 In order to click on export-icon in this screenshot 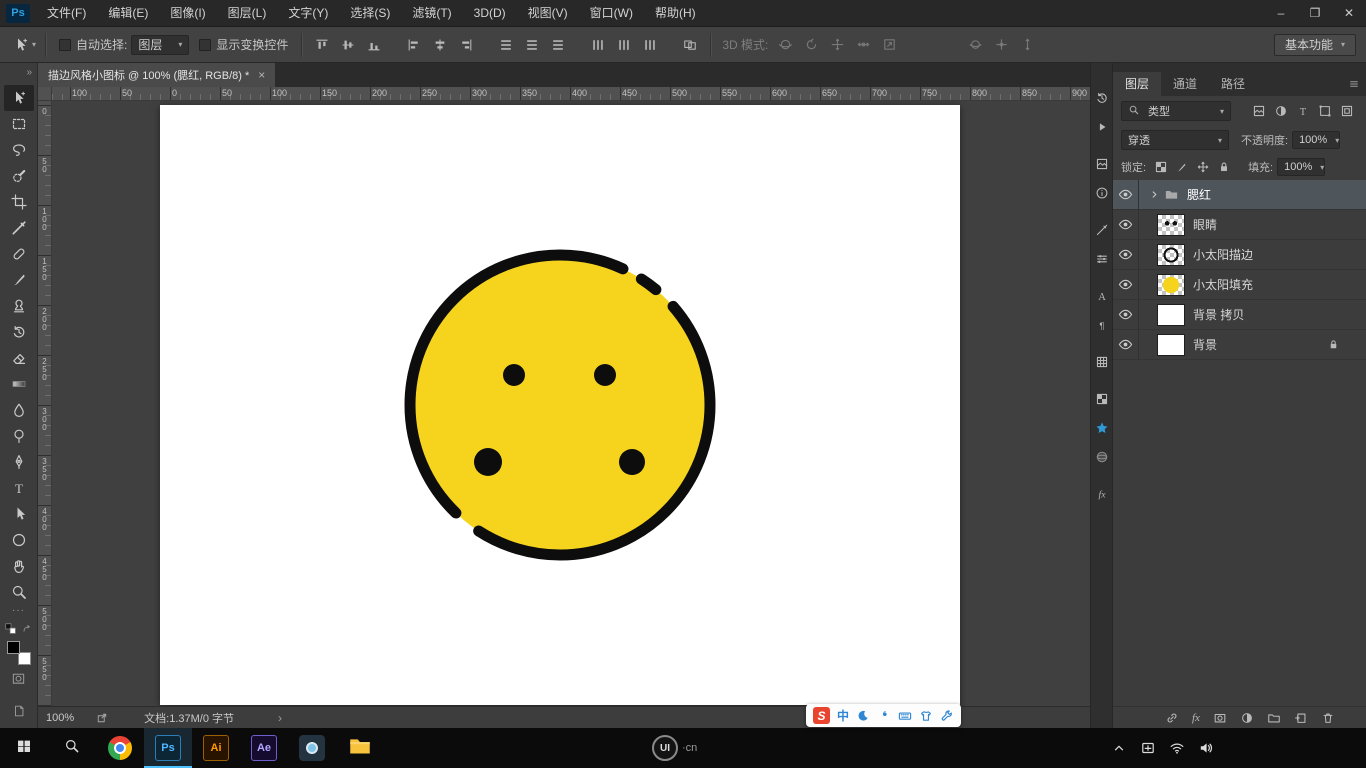, I will do `click(102, 718)`.